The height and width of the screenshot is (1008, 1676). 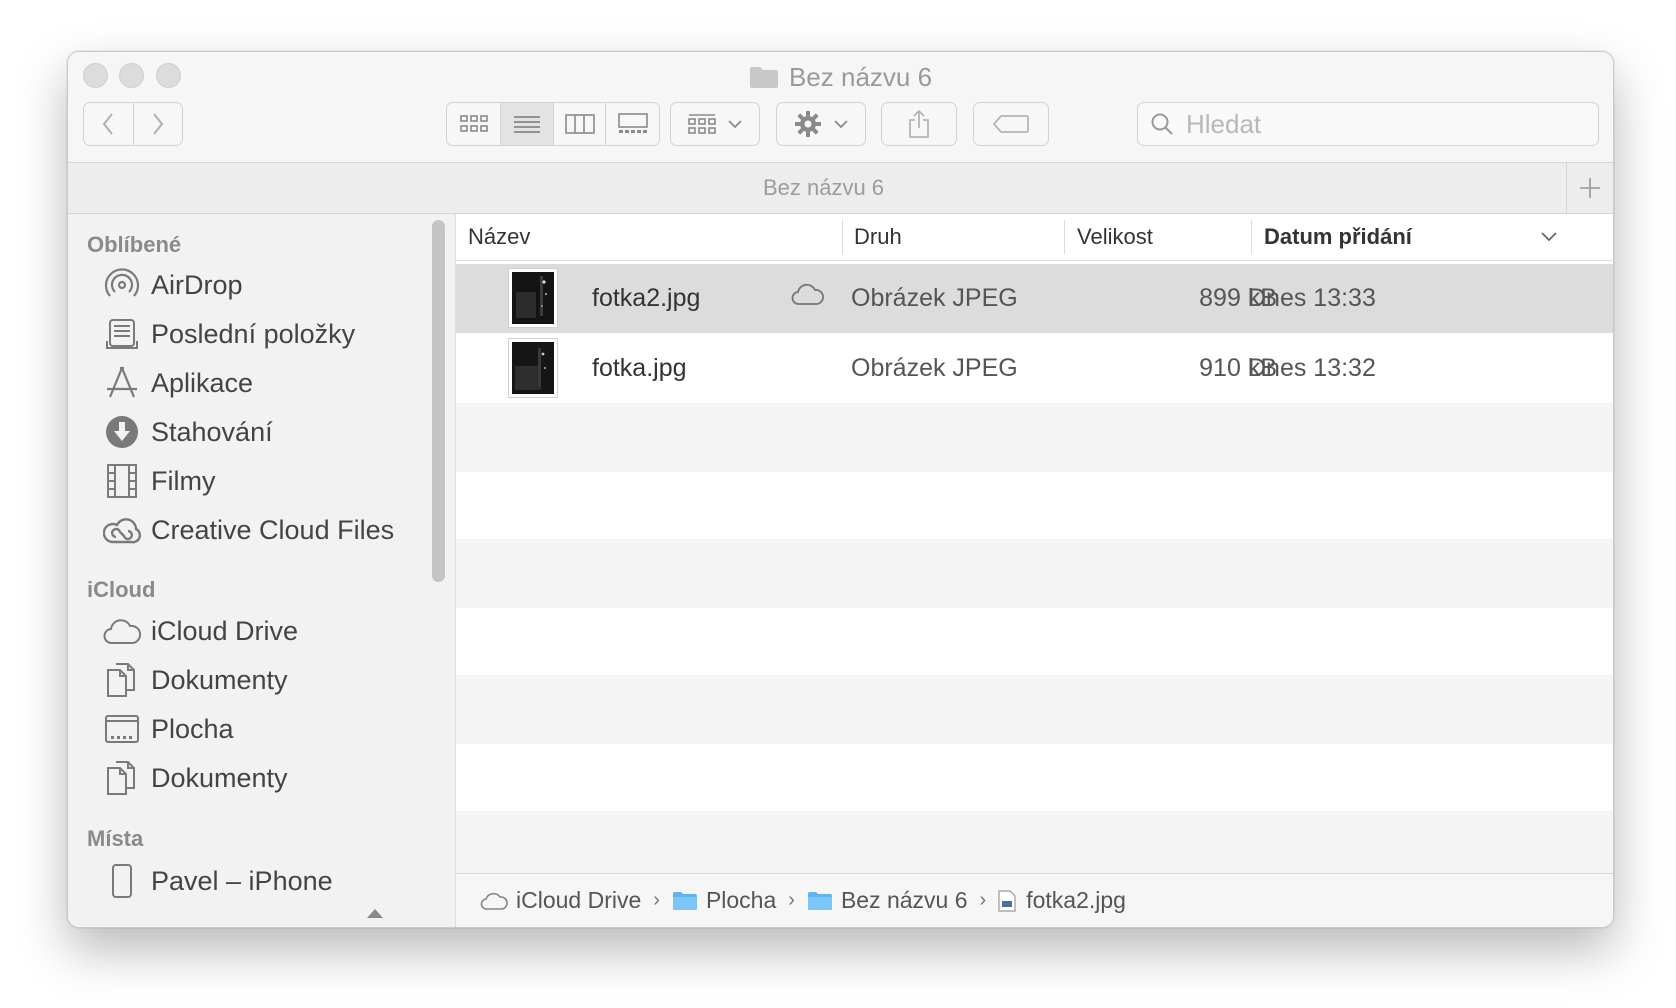 What do you see at coordinates (115, 838) in the screenshot?
I see `sidebar-section-locations: Místa` at bounding box center [115, 838].